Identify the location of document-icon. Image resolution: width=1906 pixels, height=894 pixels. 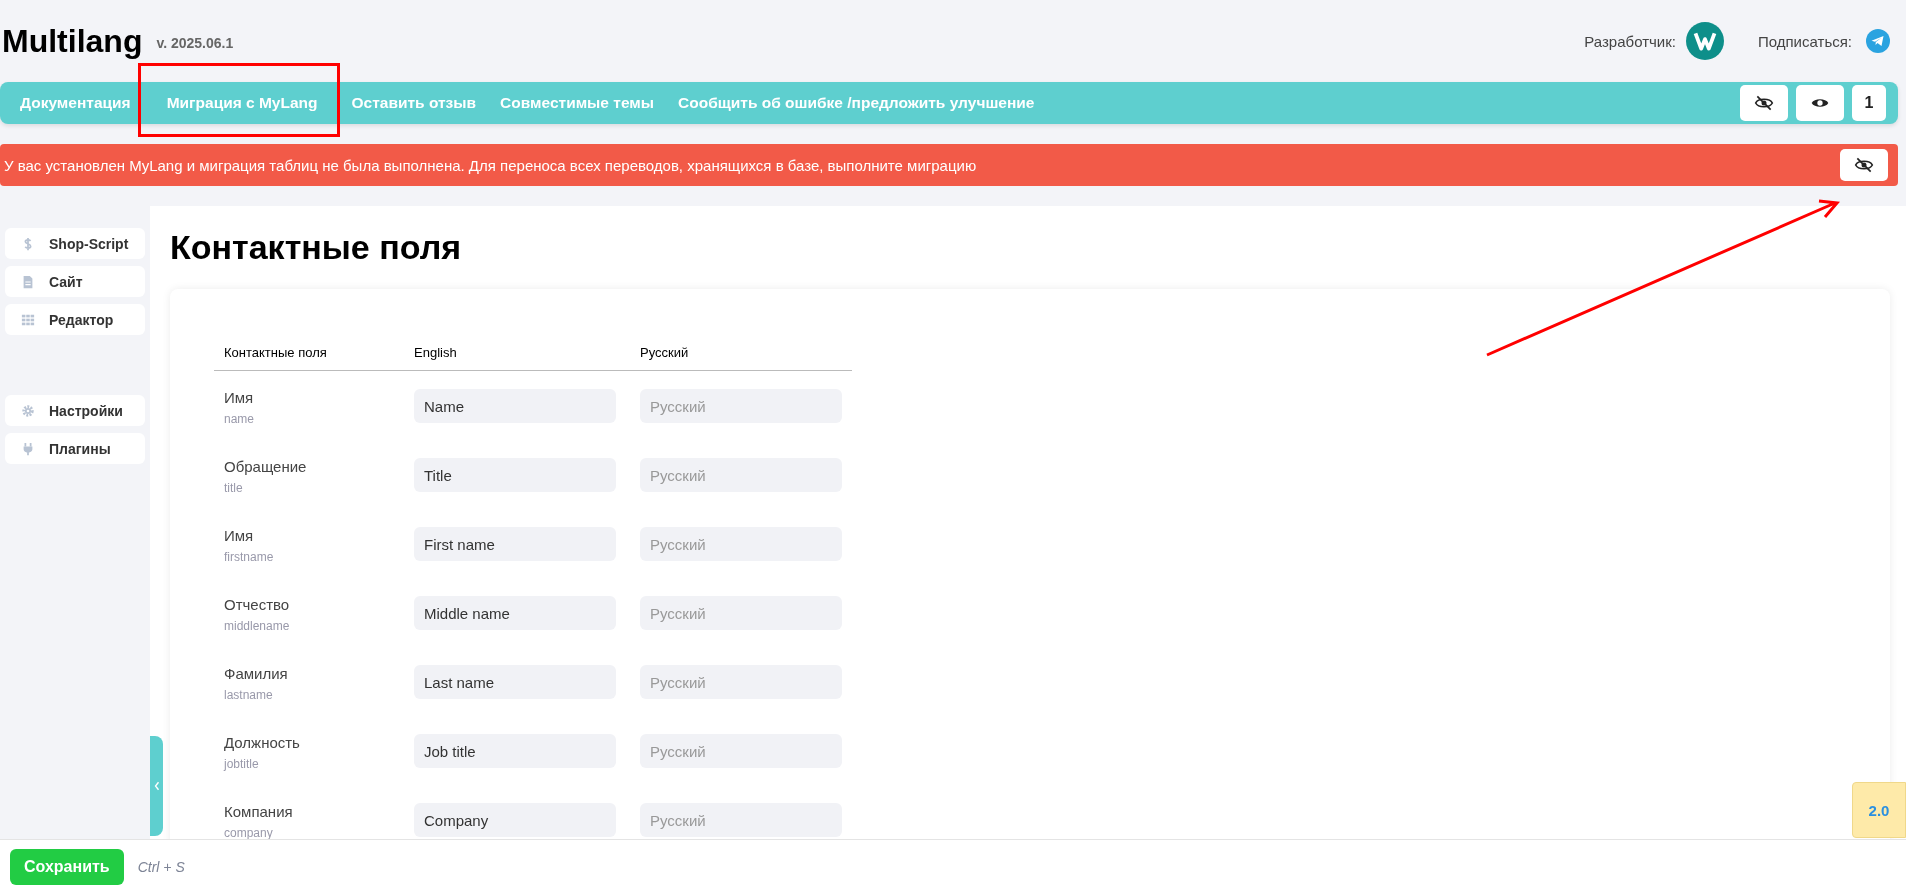
(28, 281).